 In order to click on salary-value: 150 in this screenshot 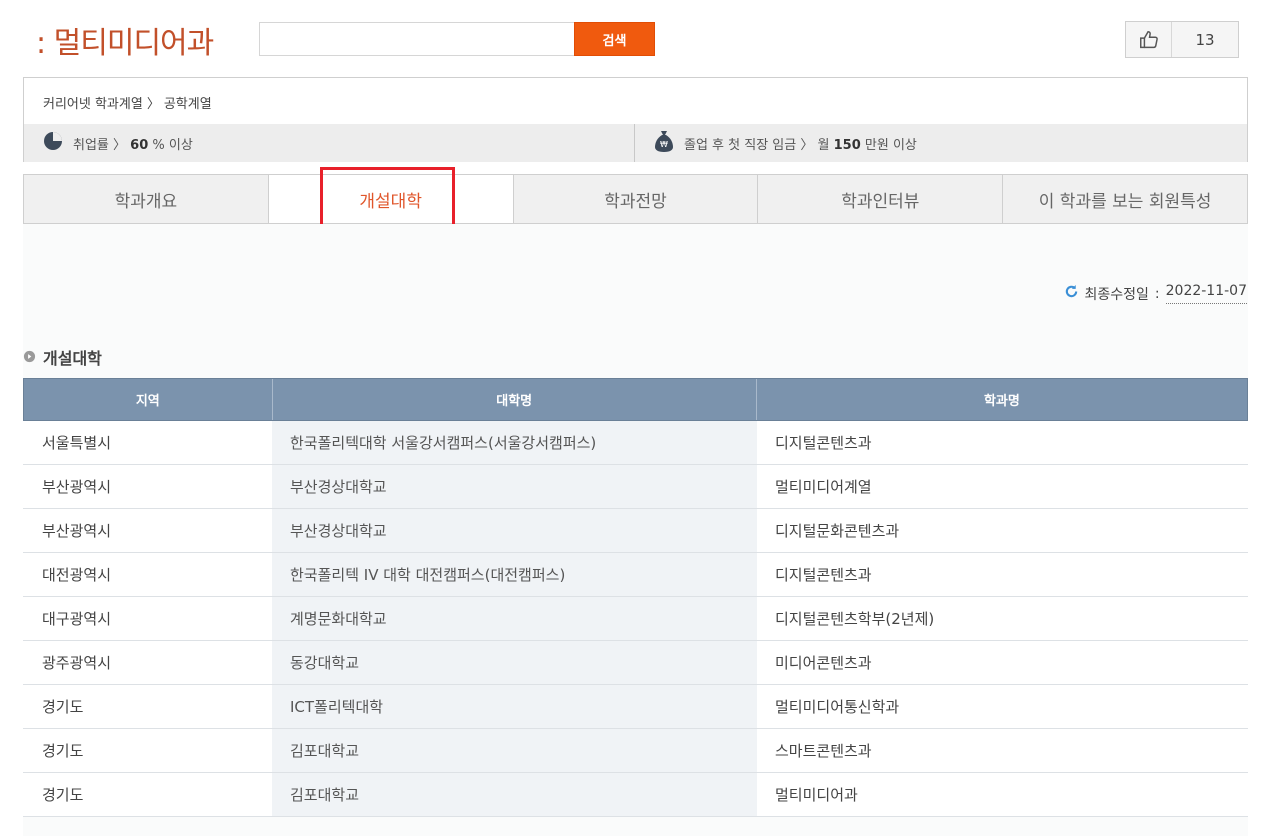, I will do `click(847, 145)`.